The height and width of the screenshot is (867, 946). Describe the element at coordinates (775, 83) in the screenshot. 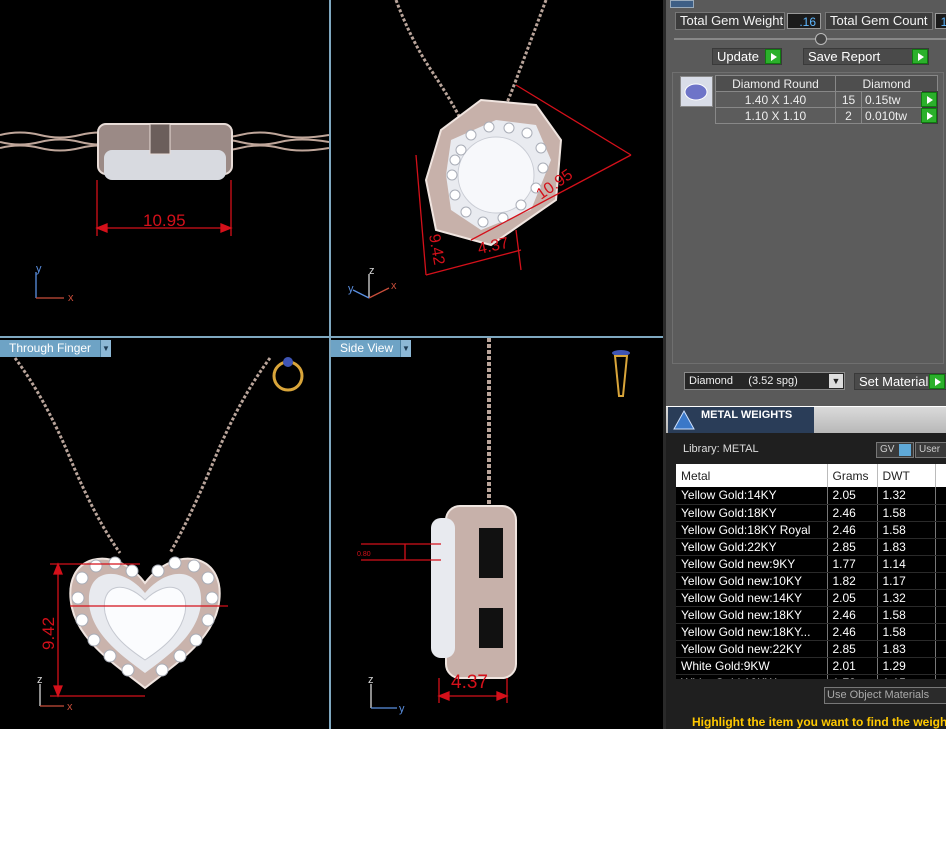

I see `gem-col-header-shape: Diamond Round` at that location.